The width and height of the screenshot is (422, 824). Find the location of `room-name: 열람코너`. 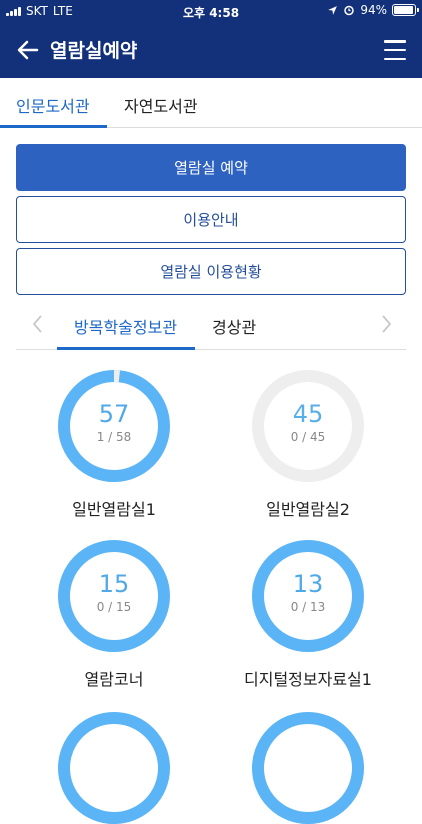

room-name: 열람코너 is located at coordinates (114, 679).